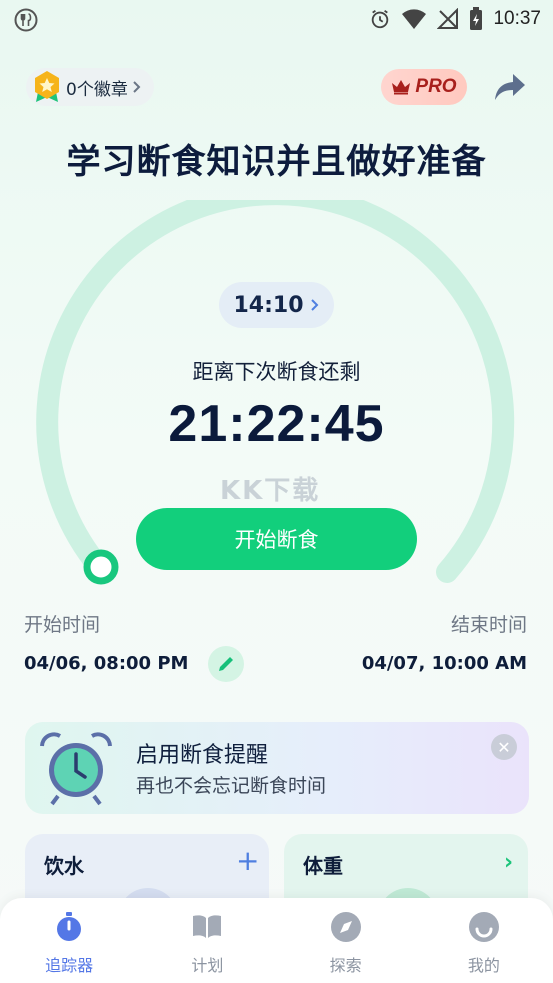 This screenshot has height=983, width=553. I want to click on nav-item-tracker: 追踪器, so click(69, 940).